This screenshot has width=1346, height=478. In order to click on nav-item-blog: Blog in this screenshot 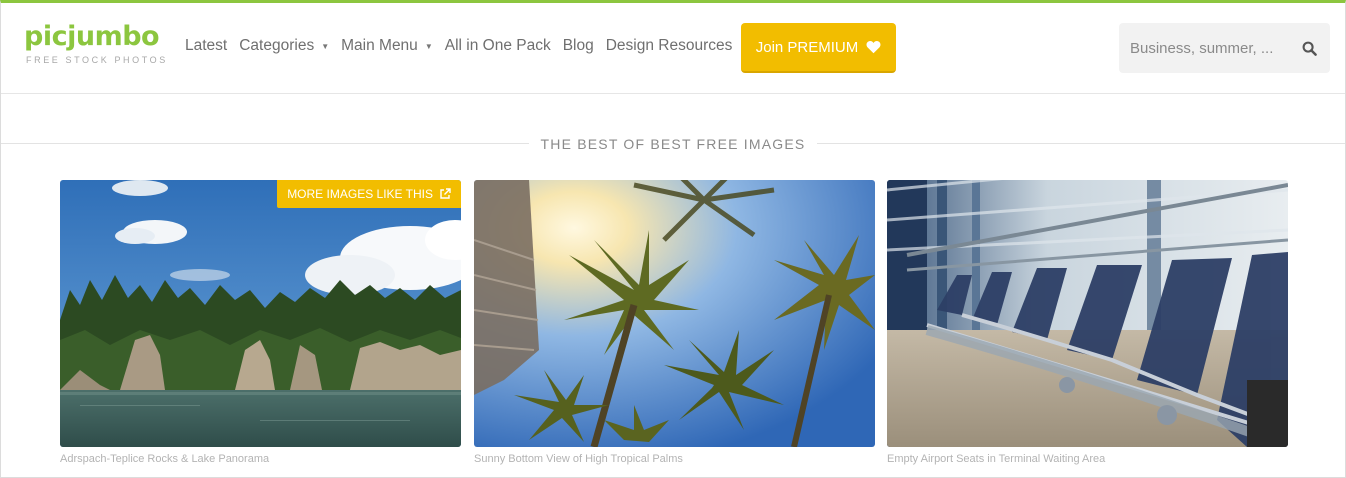, I will do `click(578, 46)`.